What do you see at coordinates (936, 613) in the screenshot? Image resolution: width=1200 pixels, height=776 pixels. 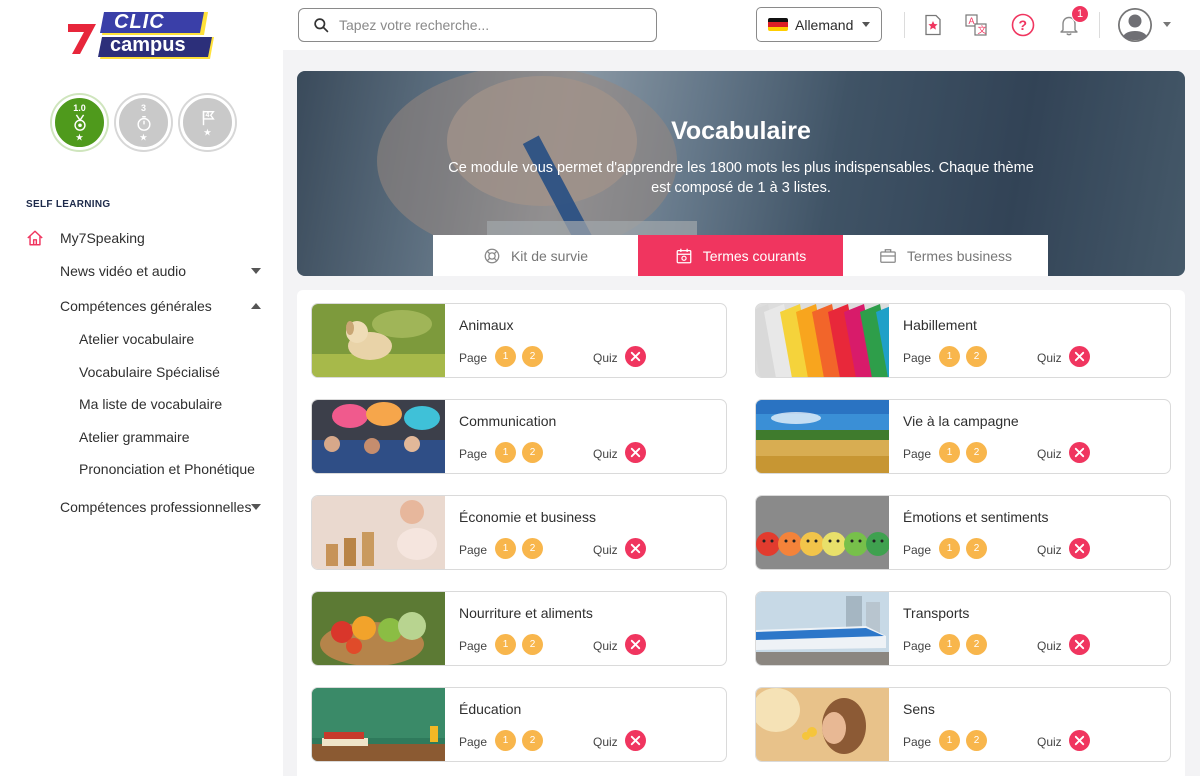 I see `theme-title: Transports` at bounding box center [936, 613].